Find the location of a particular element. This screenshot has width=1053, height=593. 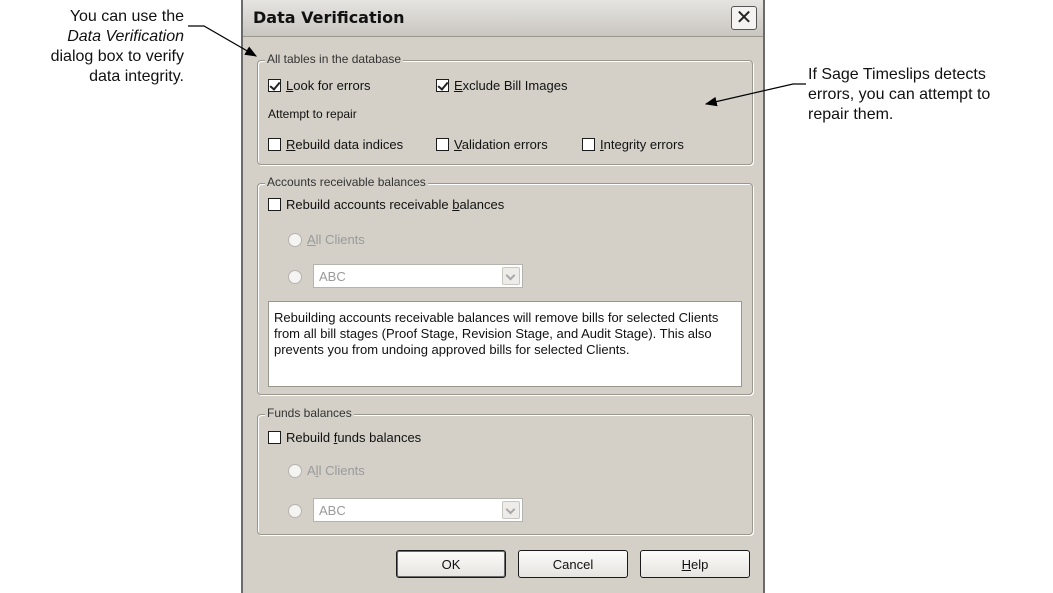

left-callout-arrow is located at coordinates (223, 41).